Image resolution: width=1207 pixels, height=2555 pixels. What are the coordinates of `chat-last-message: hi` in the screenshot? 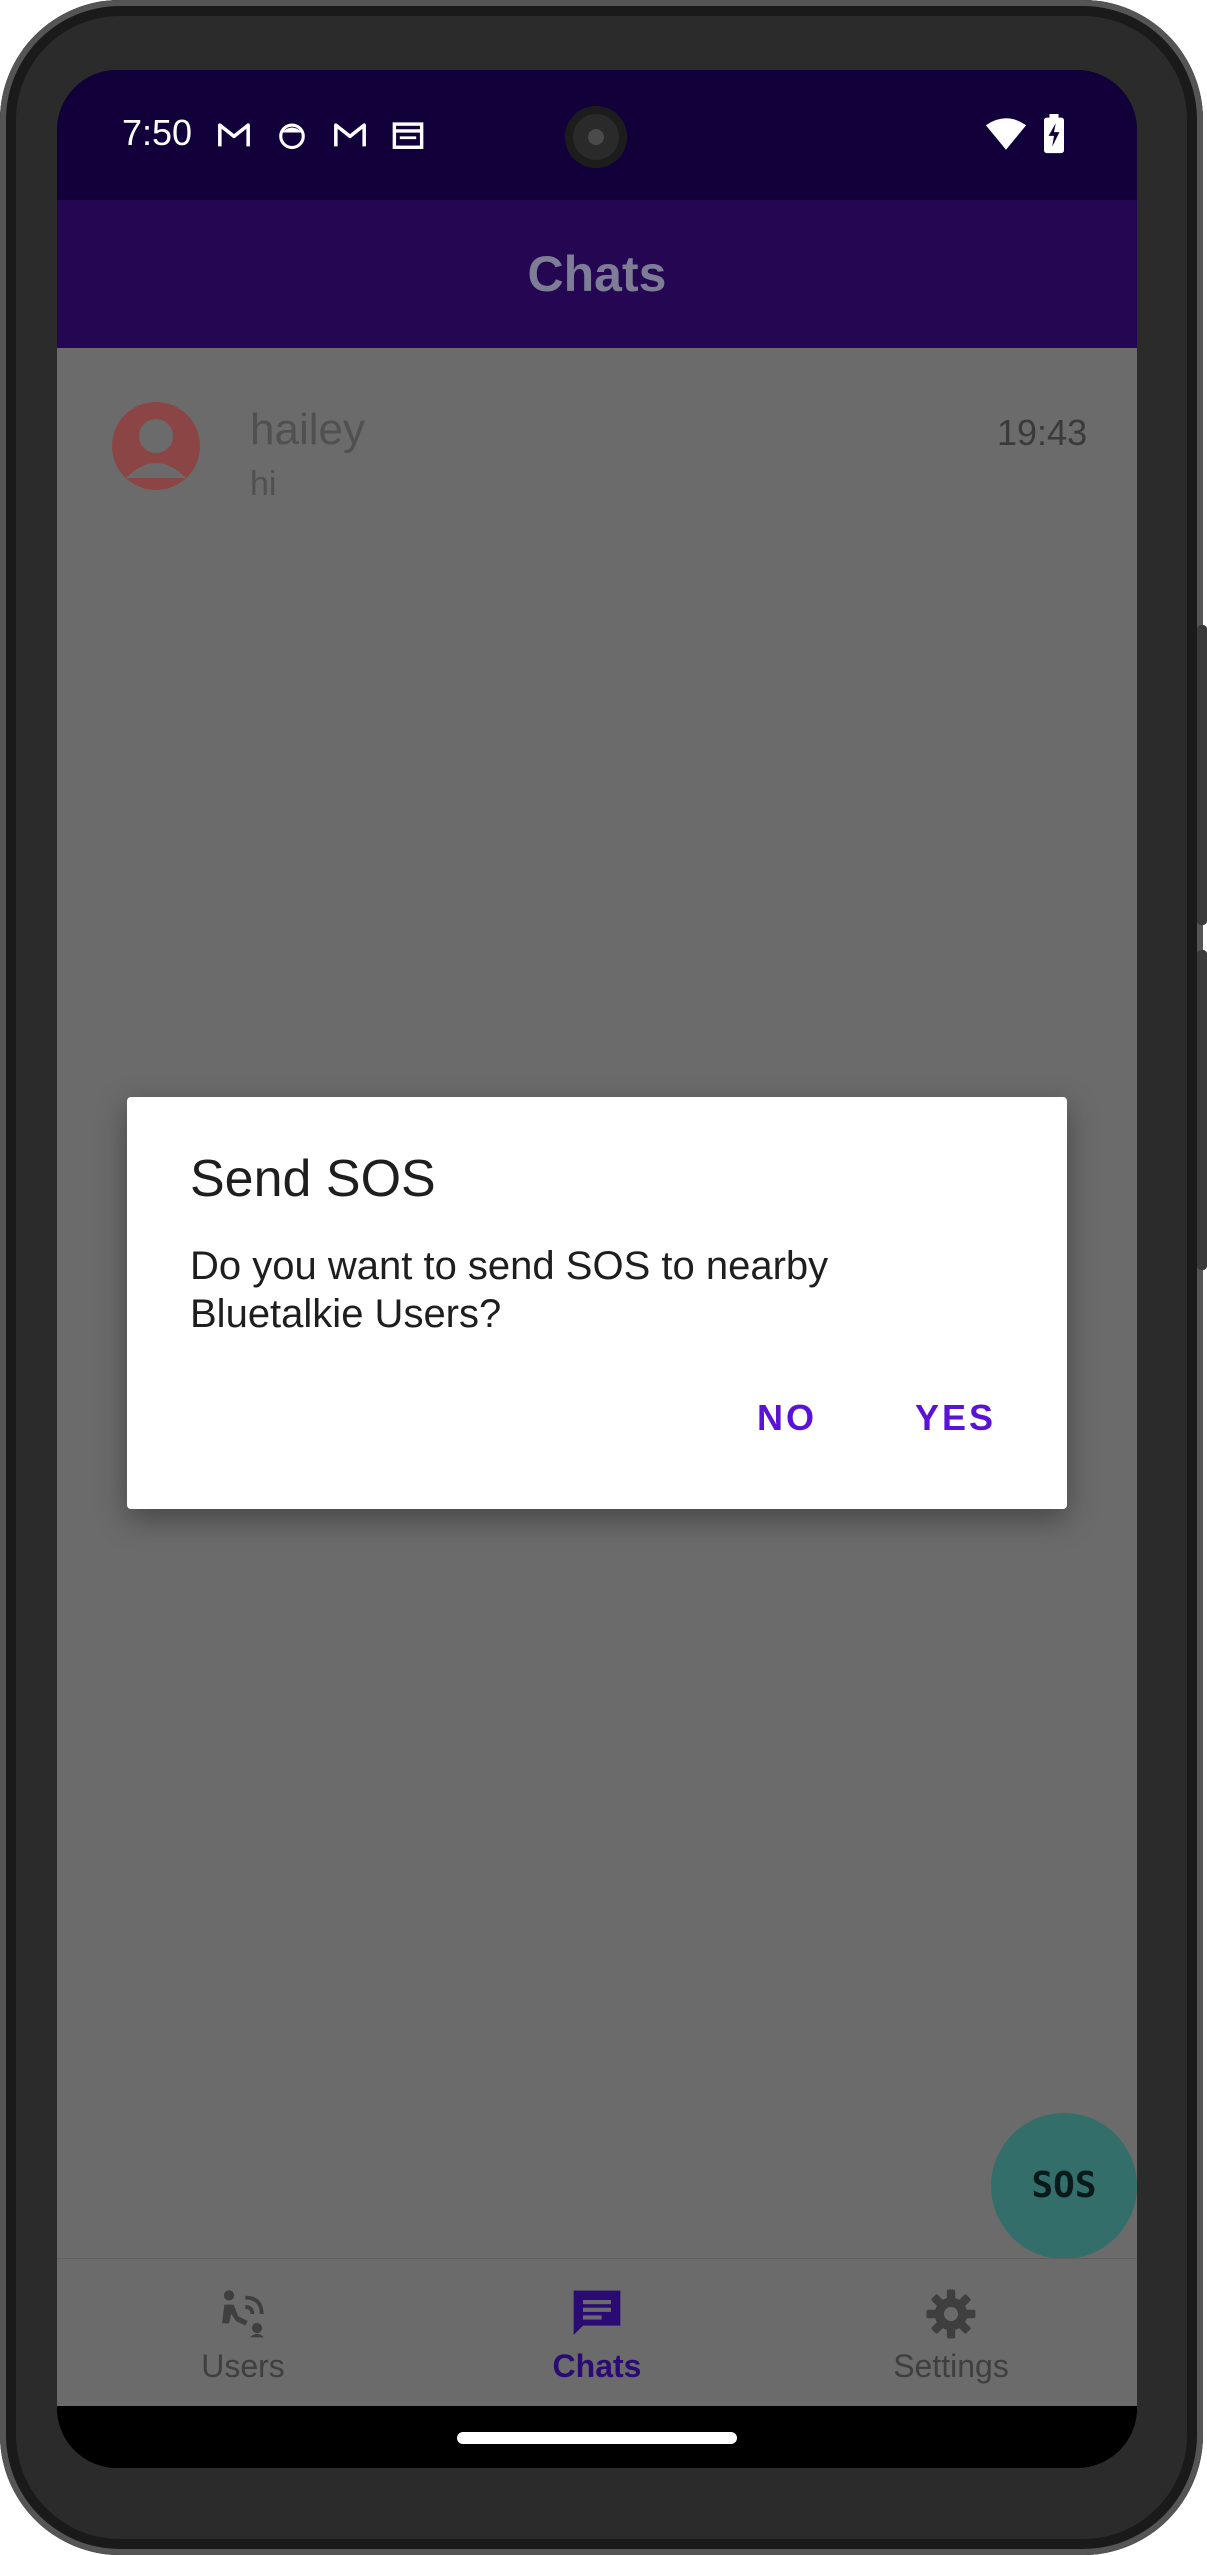 It's located at (263, 484).